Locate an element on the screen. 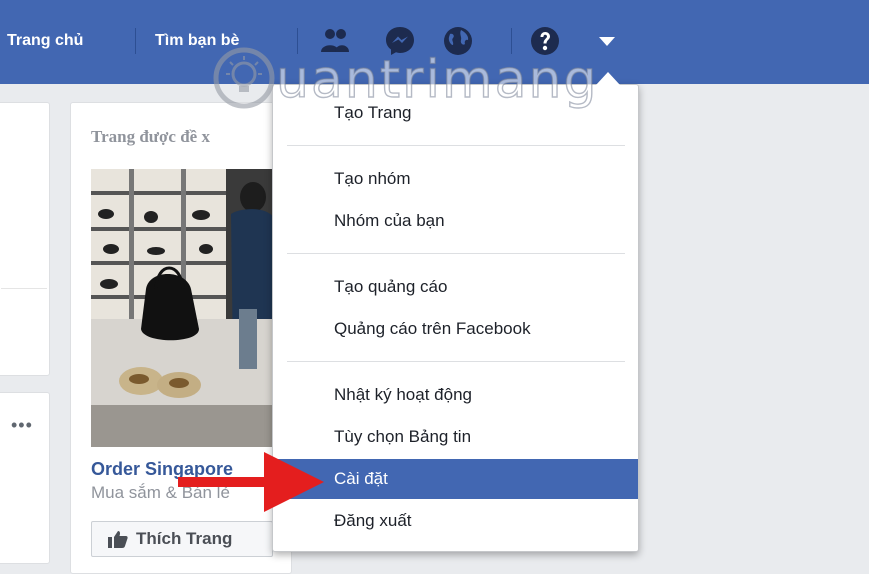 The width and height of the screenshot is (869, 574). store-photo-image is located at coordinates (182, 308).